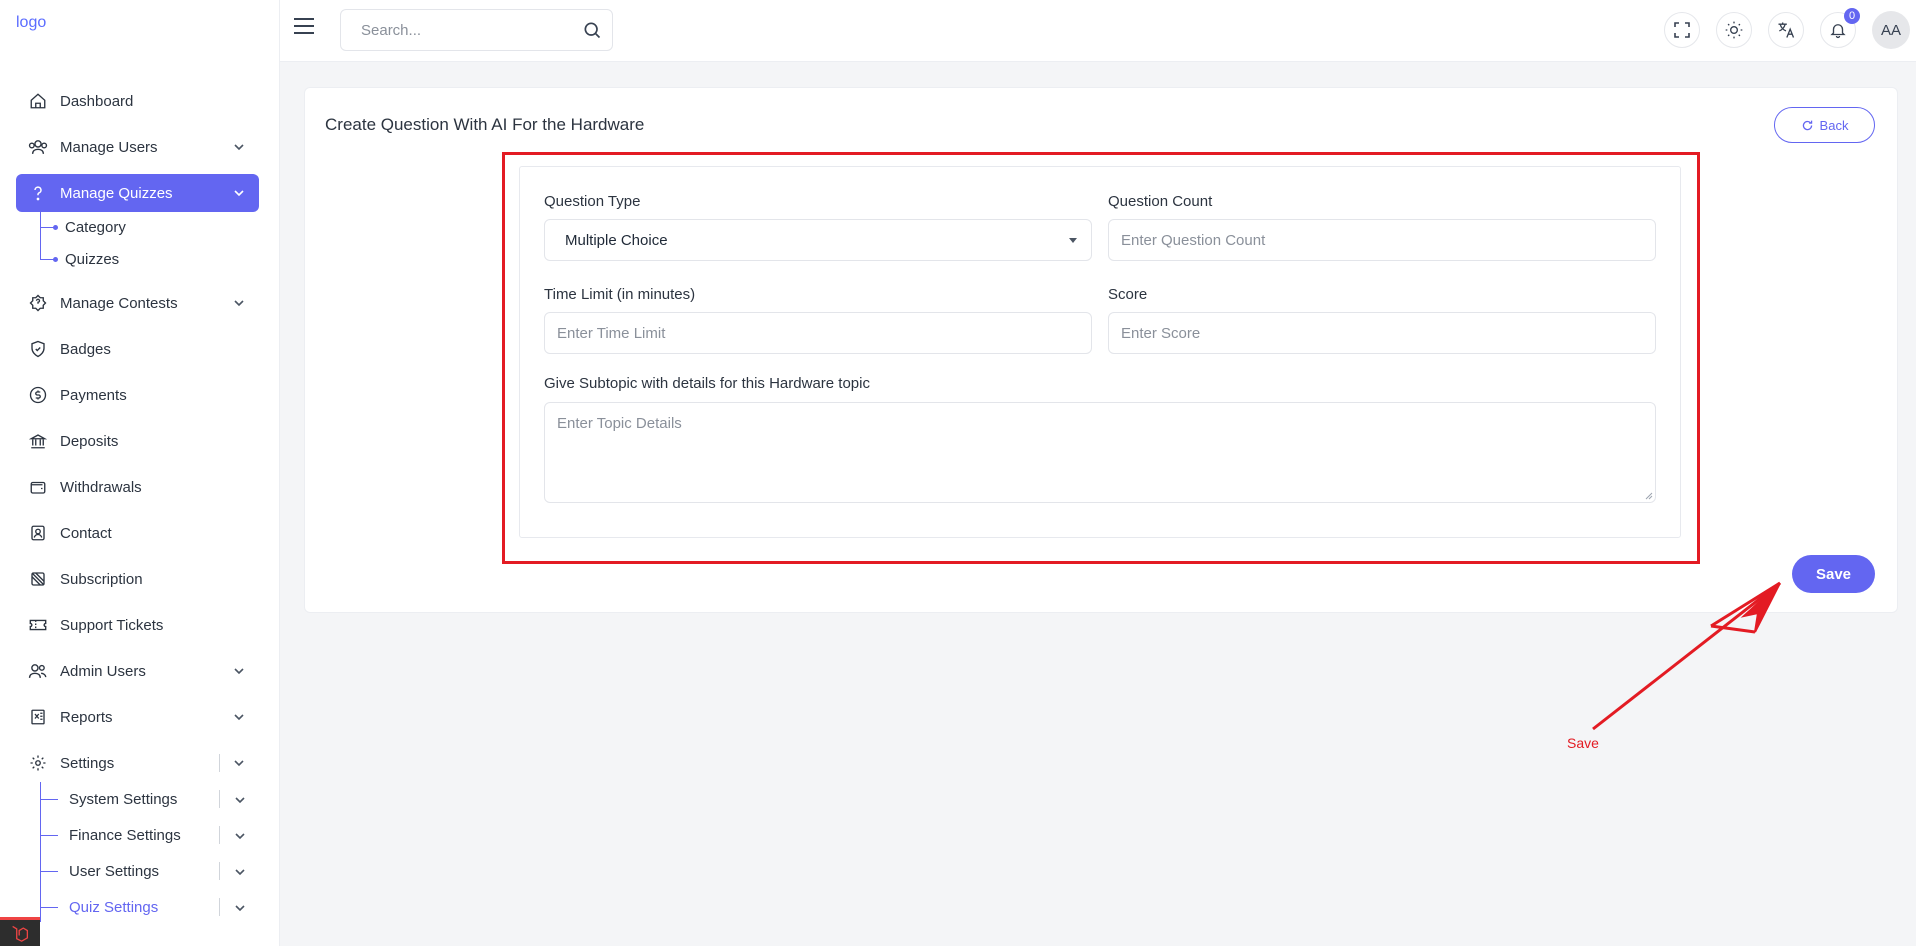 The image size is (1916, 946). Describe the element at coordinates (119, 303) in the screenshot. I see `sidebar-item-label: Manage Contests` at that location.